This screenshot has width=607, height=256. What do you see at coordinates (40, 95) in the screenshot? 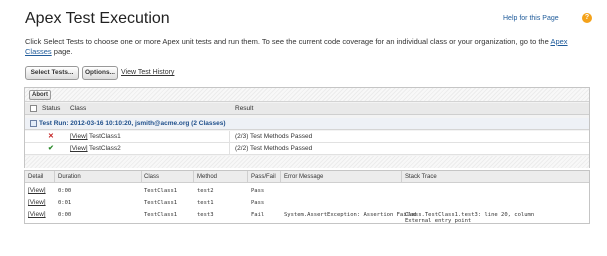
I see `abort-button: Abort` at bounding box center [40, 95].